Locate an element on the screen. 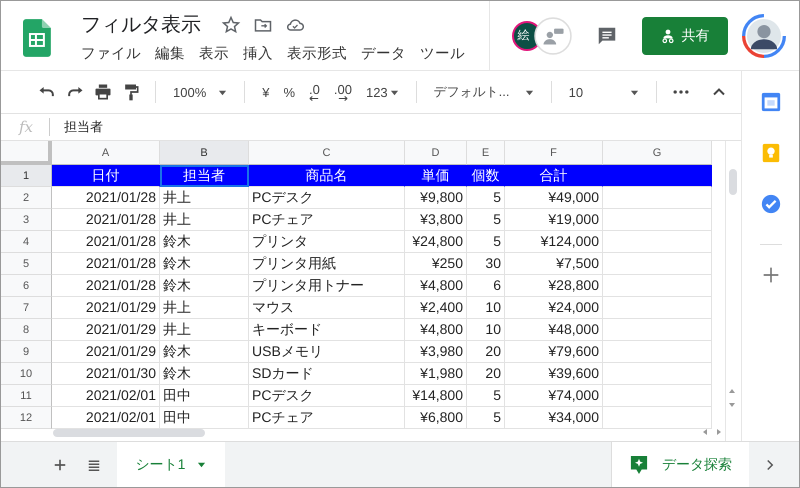 The width and height of the screenshot is (800, 488). collaborator-icon is located at coordinates (553, 35).